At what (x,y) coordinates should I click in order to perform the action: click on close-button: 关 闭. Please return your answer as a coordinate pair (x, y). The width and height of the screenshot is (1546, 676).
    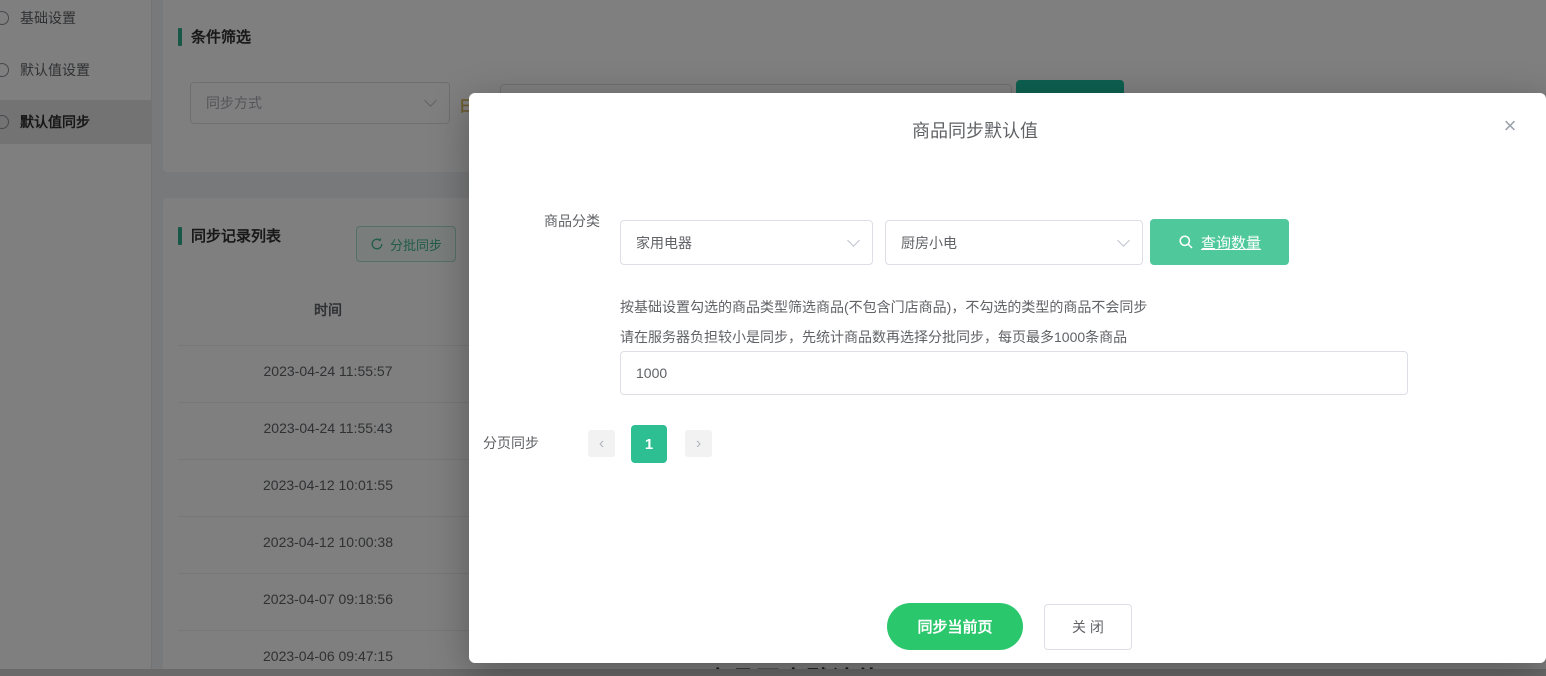
    Looking at the image, I should click on (1088, 627).